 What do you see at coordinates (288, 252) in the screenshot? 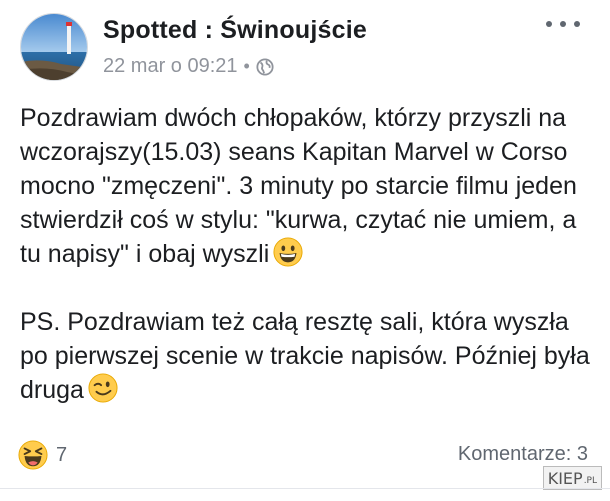
I see `grinning-face-emoji` at bounding box center [288, 252].